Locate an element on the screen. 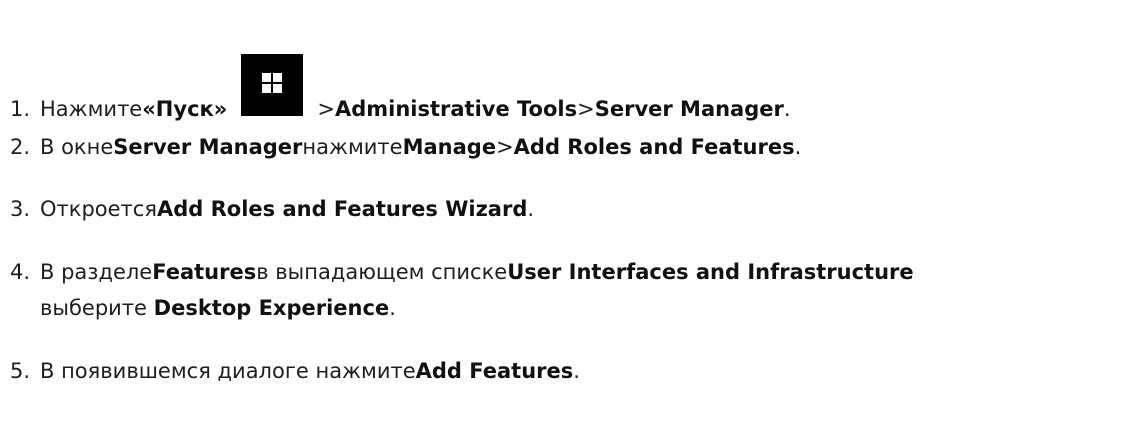 The image size is (1127, 430). step-number: 2. is located at coordinates (20, 147).